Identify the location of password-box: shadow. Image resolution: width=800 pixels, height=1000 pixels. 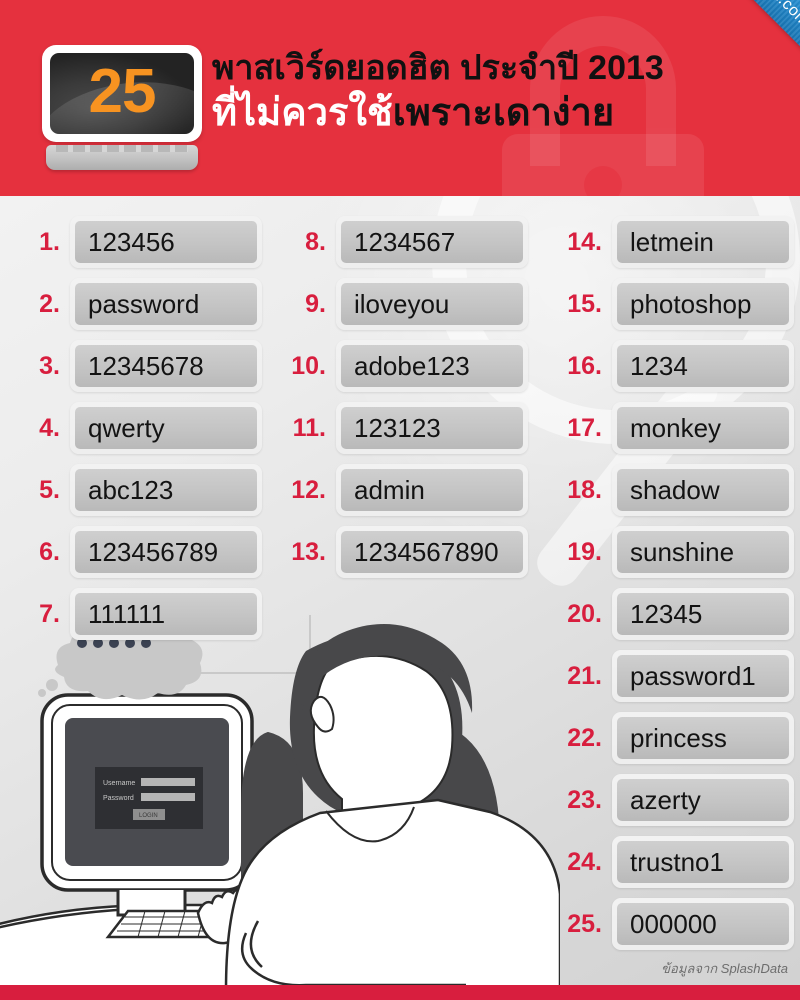
(703, 490).